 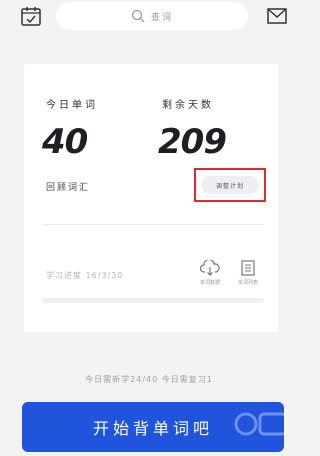 What do you see at coordinates (138, 16) in the screenshot?
I see `search-icon` at bounding box center [138, 16].